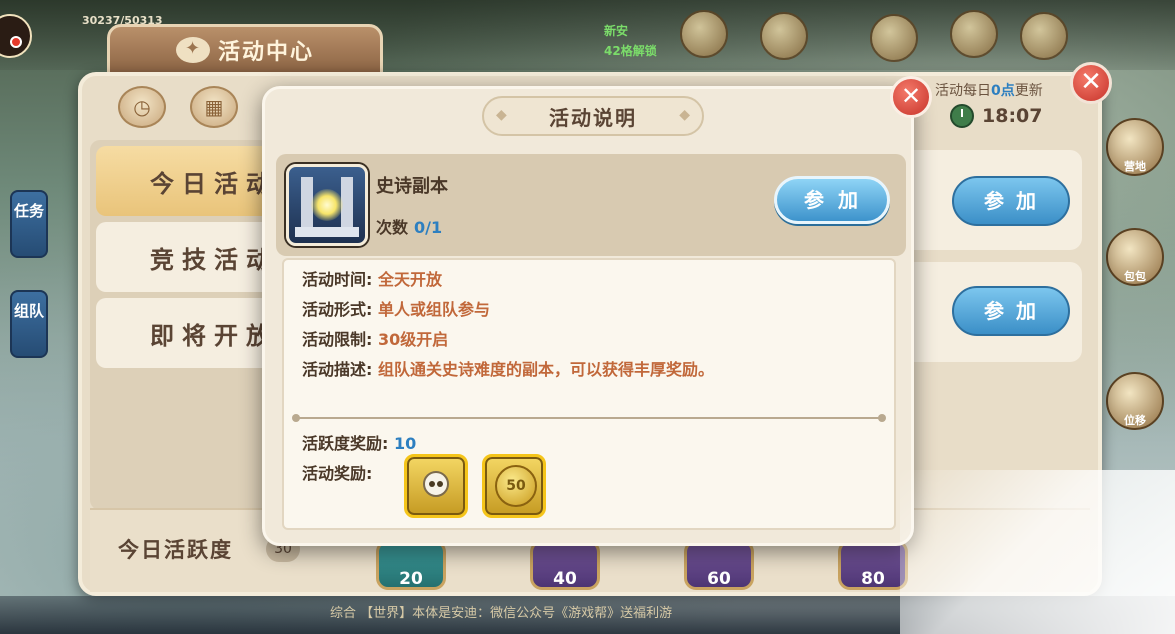  I want to click on count-label: 次数, so click(392, 227).